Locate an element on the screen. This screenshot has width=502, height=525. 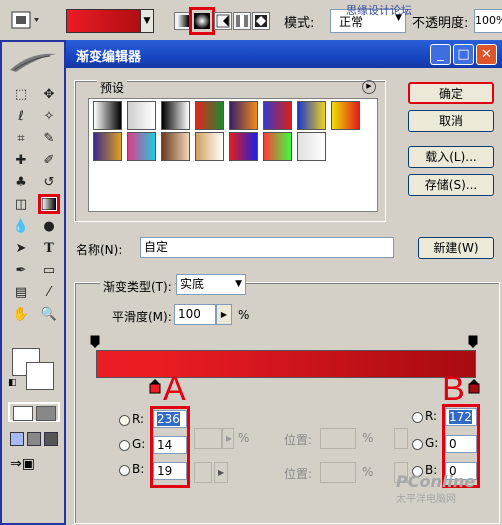
b-label-left: B: is located at coordinates (138, 469).